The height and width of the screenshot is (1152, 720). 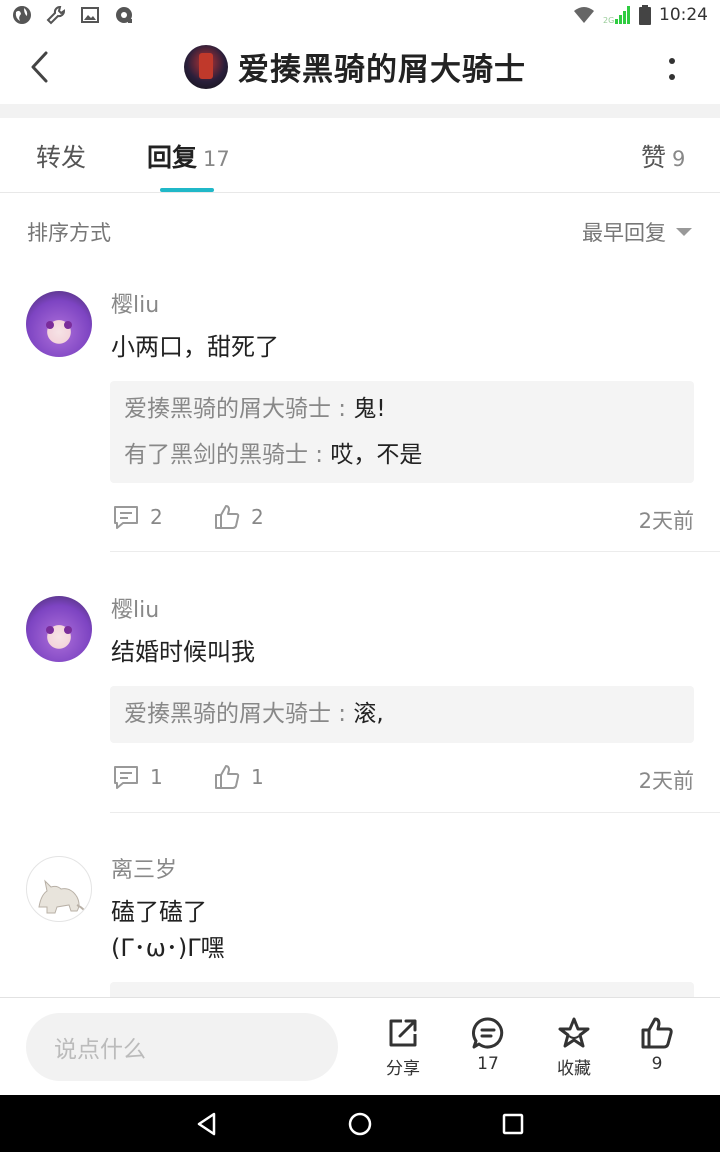 I want to click on circle-home-icon, so click(x=360, y=1124).